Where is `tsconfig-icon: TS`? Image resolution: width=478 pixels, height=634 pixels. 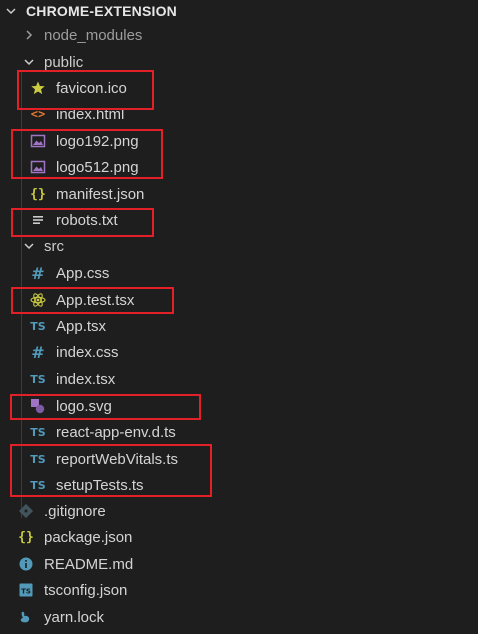
tsconfig-icon: TS is located at coordinates (26, 590).